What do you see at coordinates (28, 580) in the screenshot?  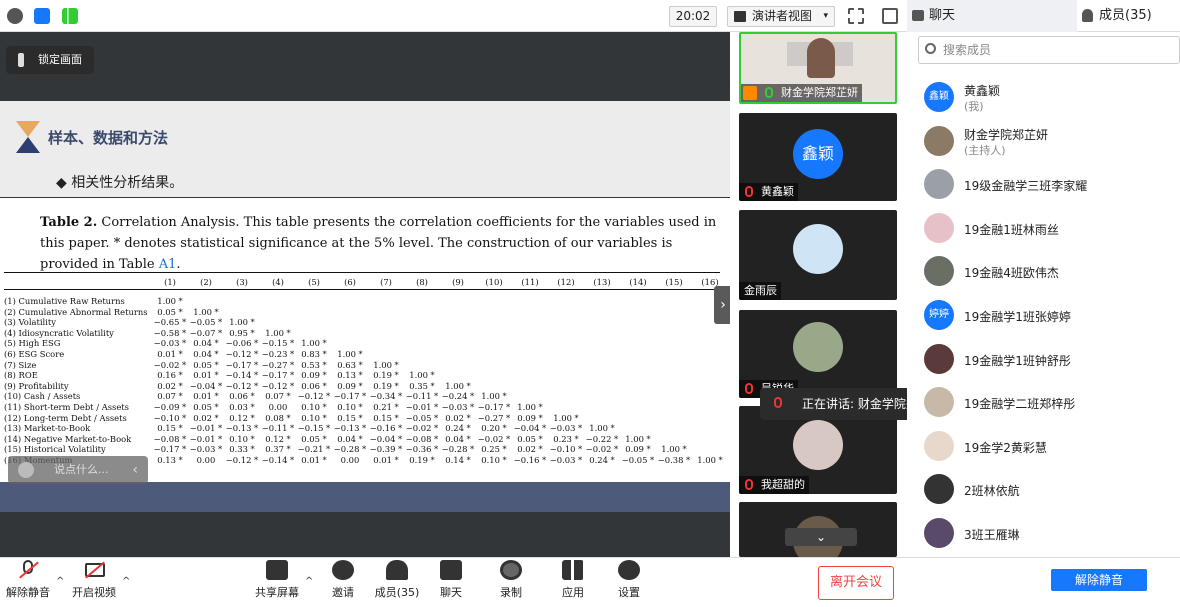 I see `unmute-button: 解除静音` at bounding box center [28, 580].